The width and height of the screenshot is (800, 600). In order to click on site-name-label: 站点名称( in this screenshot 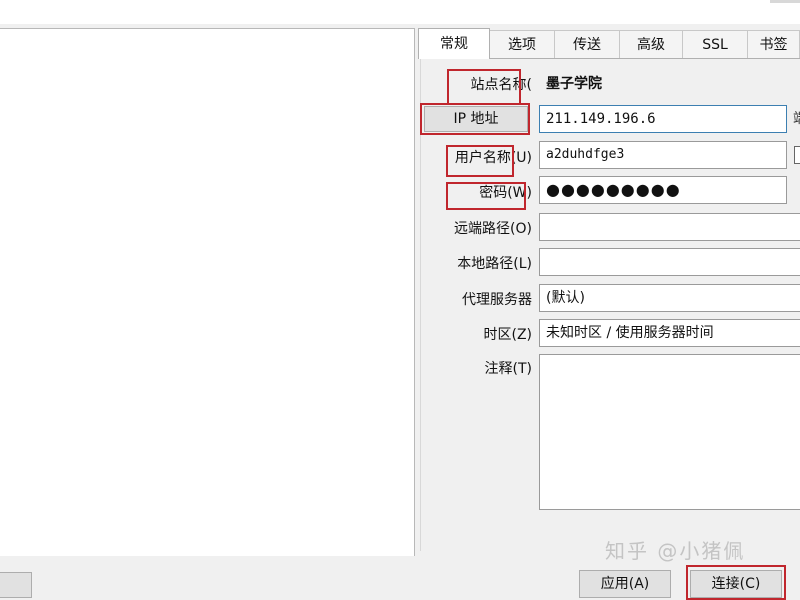, I will do `click(501, 85)`.